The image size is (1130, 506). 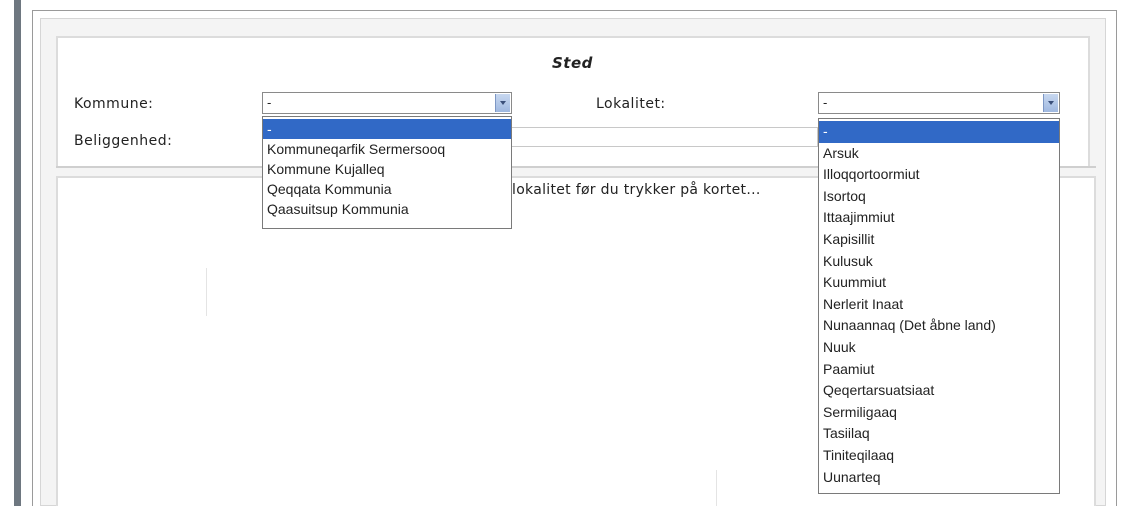 What do you see at coordinates (939, 262) in the screenshot?
I see `dropdown-option: Kulusuk` at bounding box center [939, 262].